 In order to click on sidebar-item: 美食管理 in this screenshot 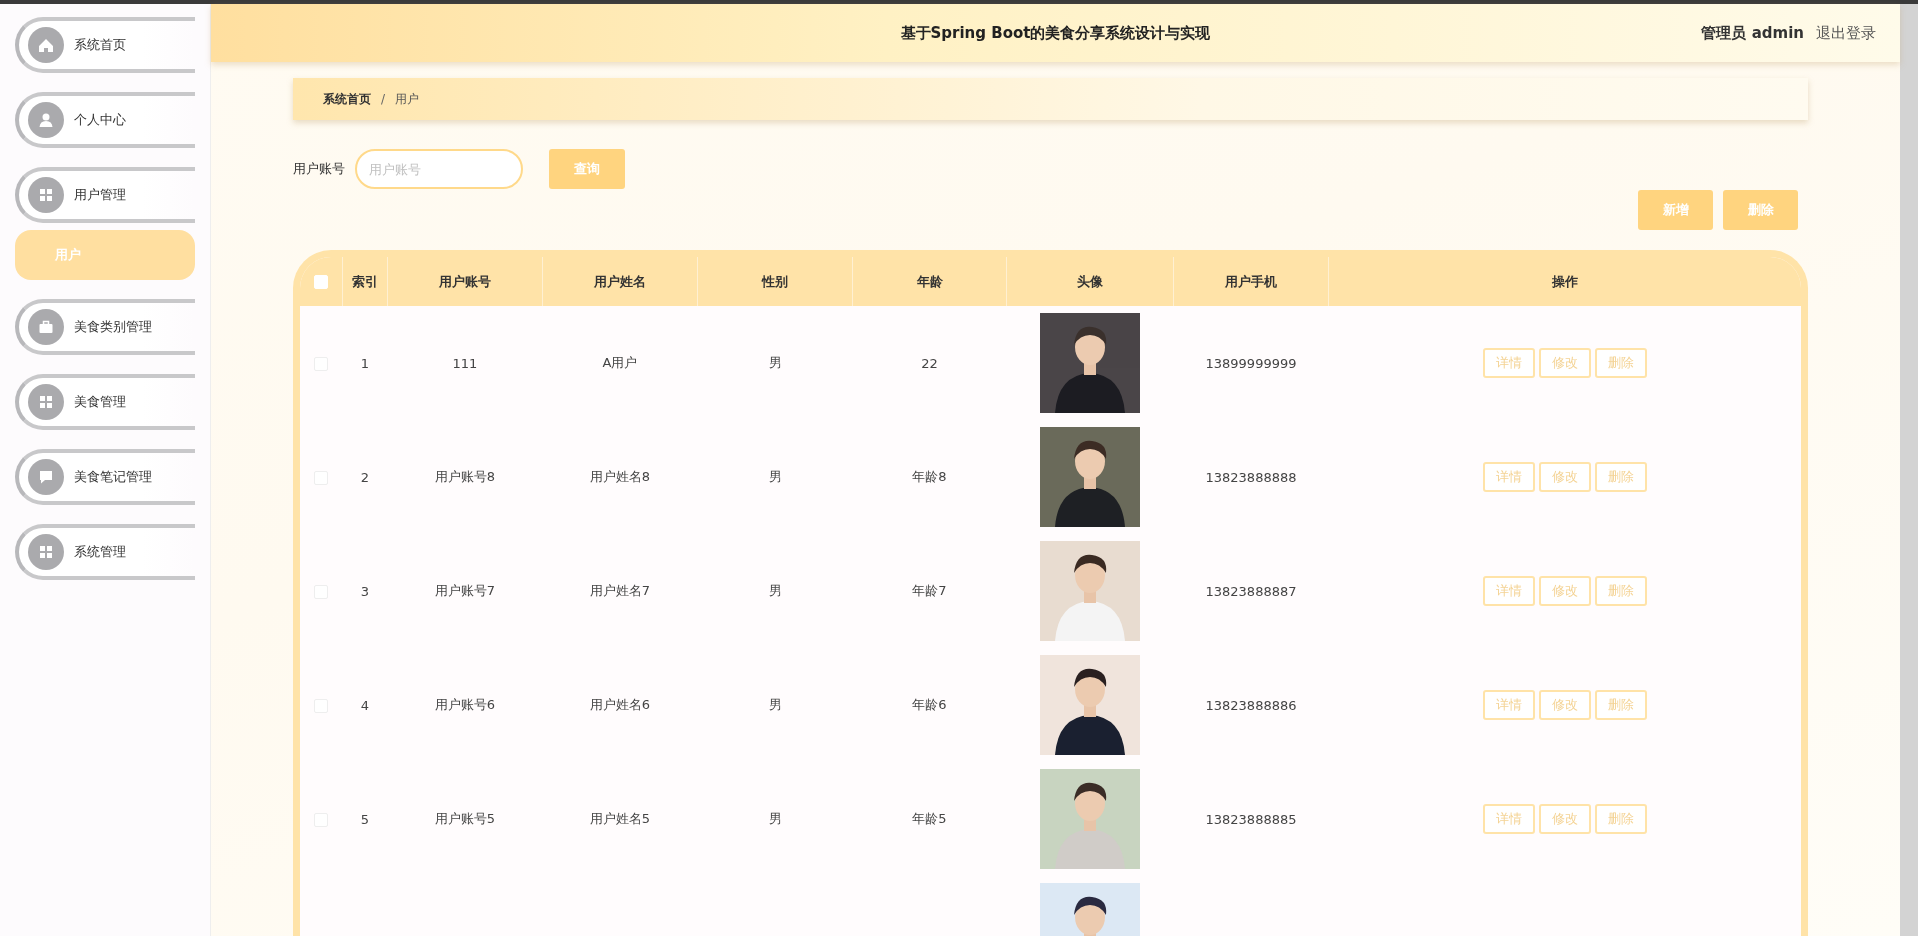, I will do `click(105, 402)`.